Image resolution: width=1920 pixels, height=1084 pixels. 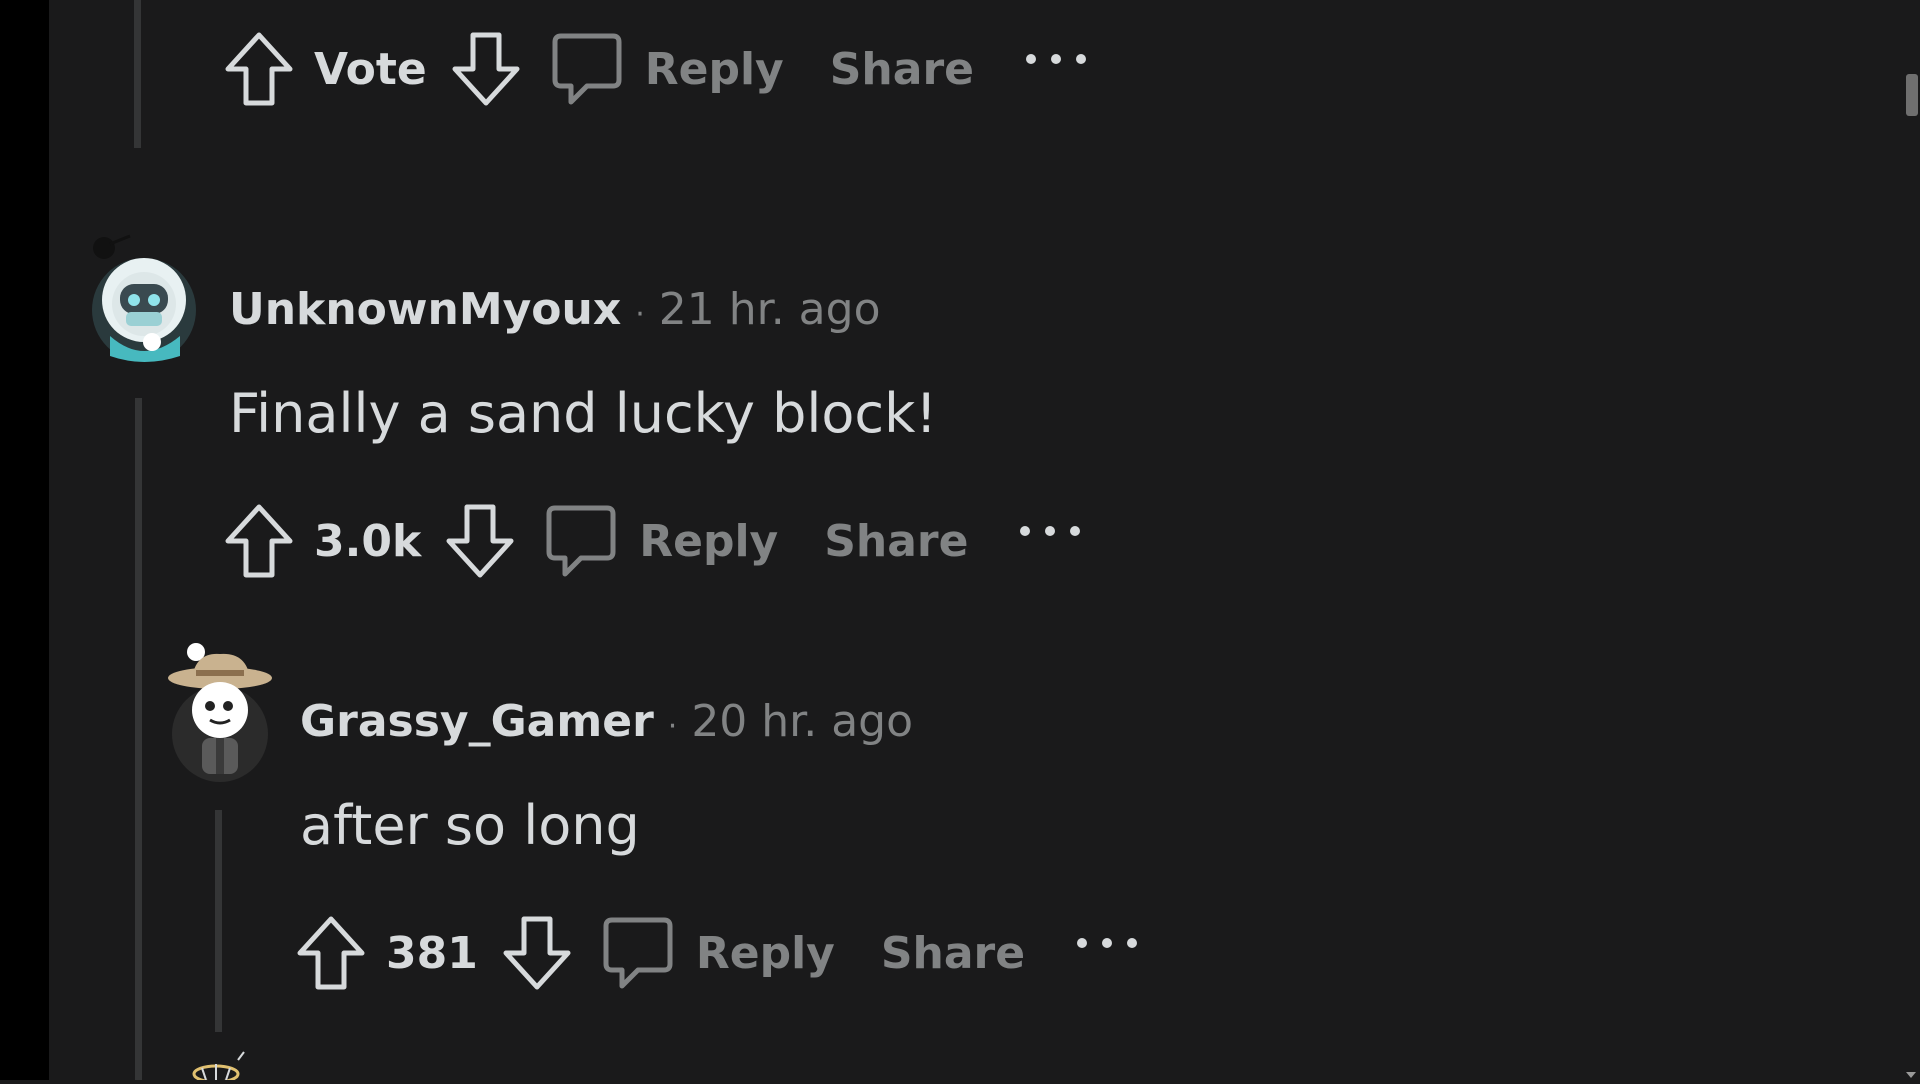 What do you see at coordinates (425, 309) in the screenshot?
I see `comment-author: UnknownMyoux` at bounding box center [425, 309].